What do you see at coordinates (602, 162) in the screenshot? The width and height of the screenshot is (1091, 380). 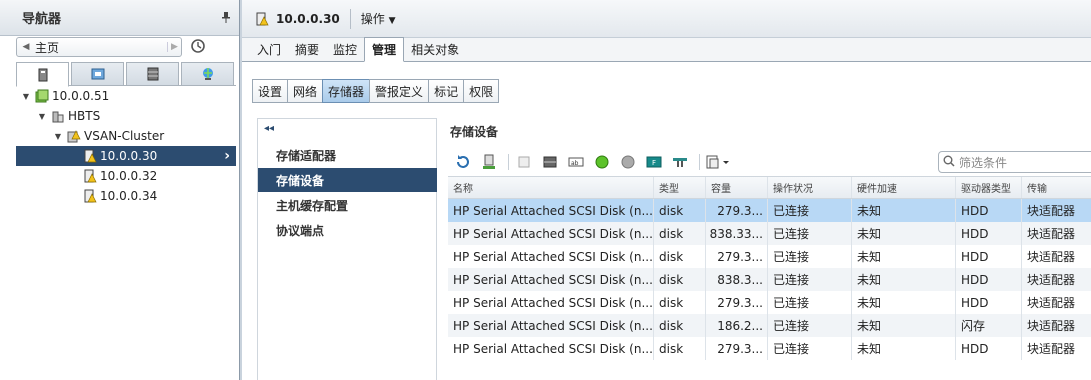 I see `led-on-icon` at bounding box center [602, 162].